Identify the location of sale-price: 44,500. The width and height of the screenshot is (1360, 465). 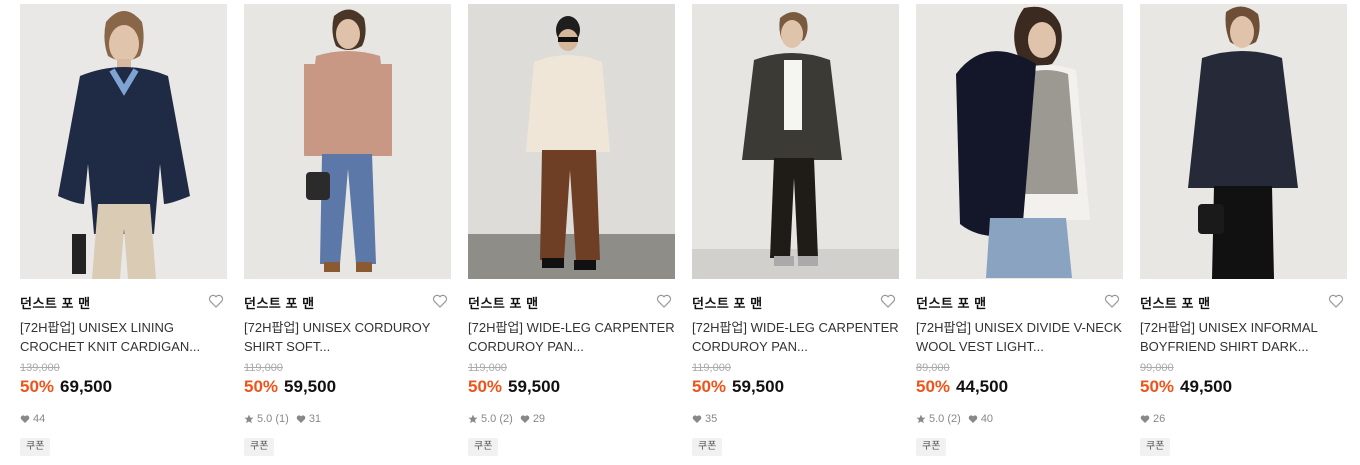
(982, 386).